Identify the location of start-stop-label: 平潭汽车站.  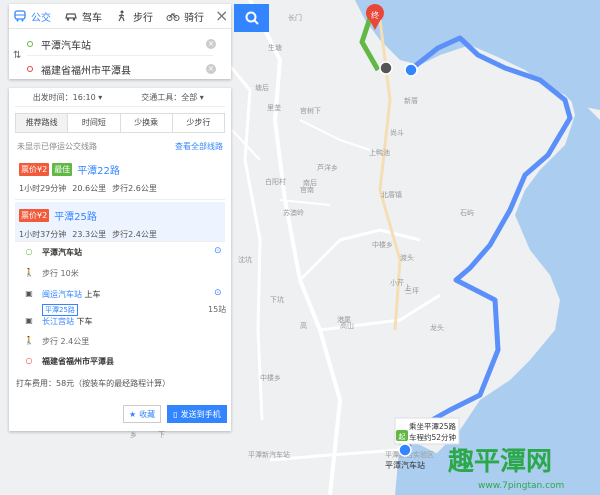
(405, 465).